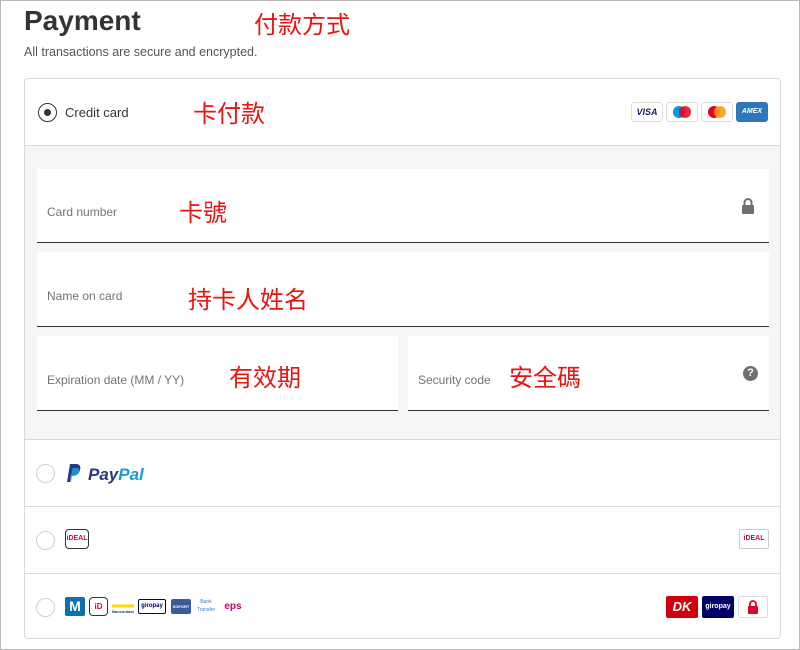 The height and width of the screenshot is (650, 800). Describe the element at coordinates (717, 112) in the screenshot. I see `mastercard-logo` at that location.